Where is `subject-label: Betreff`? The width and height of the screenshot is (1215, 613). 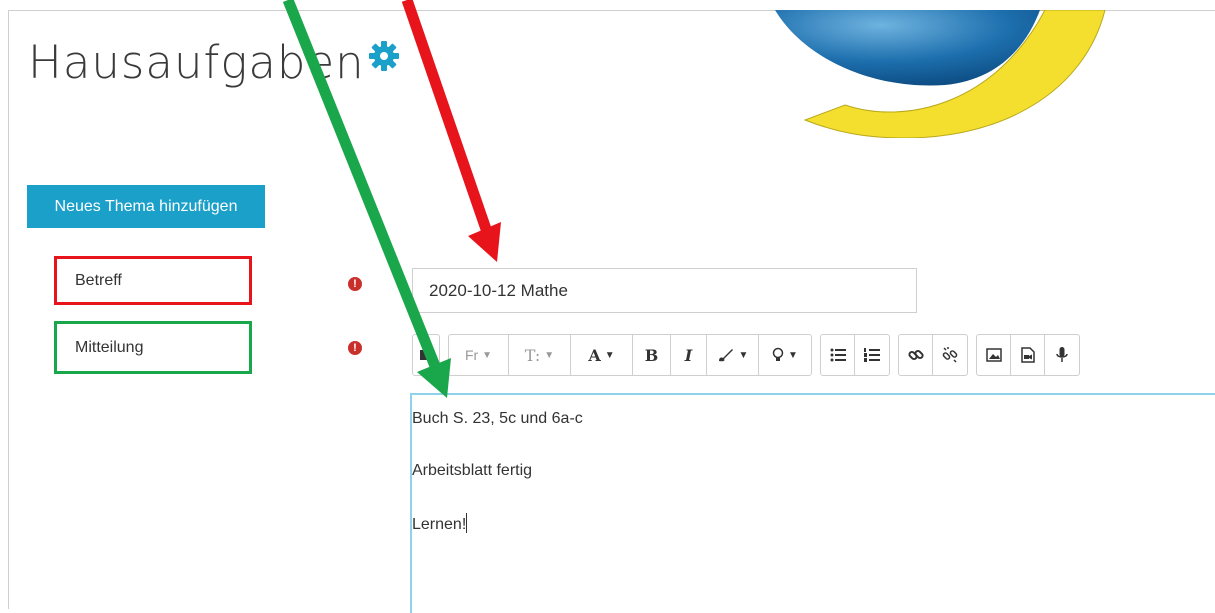 subject-label: Betreff is located at coordinates (153, 280).